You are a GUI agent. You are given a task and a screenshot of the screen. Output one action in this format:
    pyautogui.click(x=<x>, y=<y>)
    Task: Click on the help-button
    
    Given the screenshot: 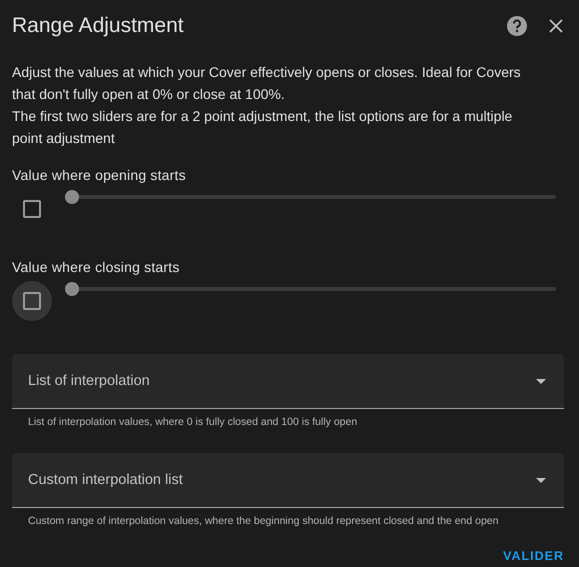 What is the action you would take?
    pyautogui.click(x=517, y=26)
    